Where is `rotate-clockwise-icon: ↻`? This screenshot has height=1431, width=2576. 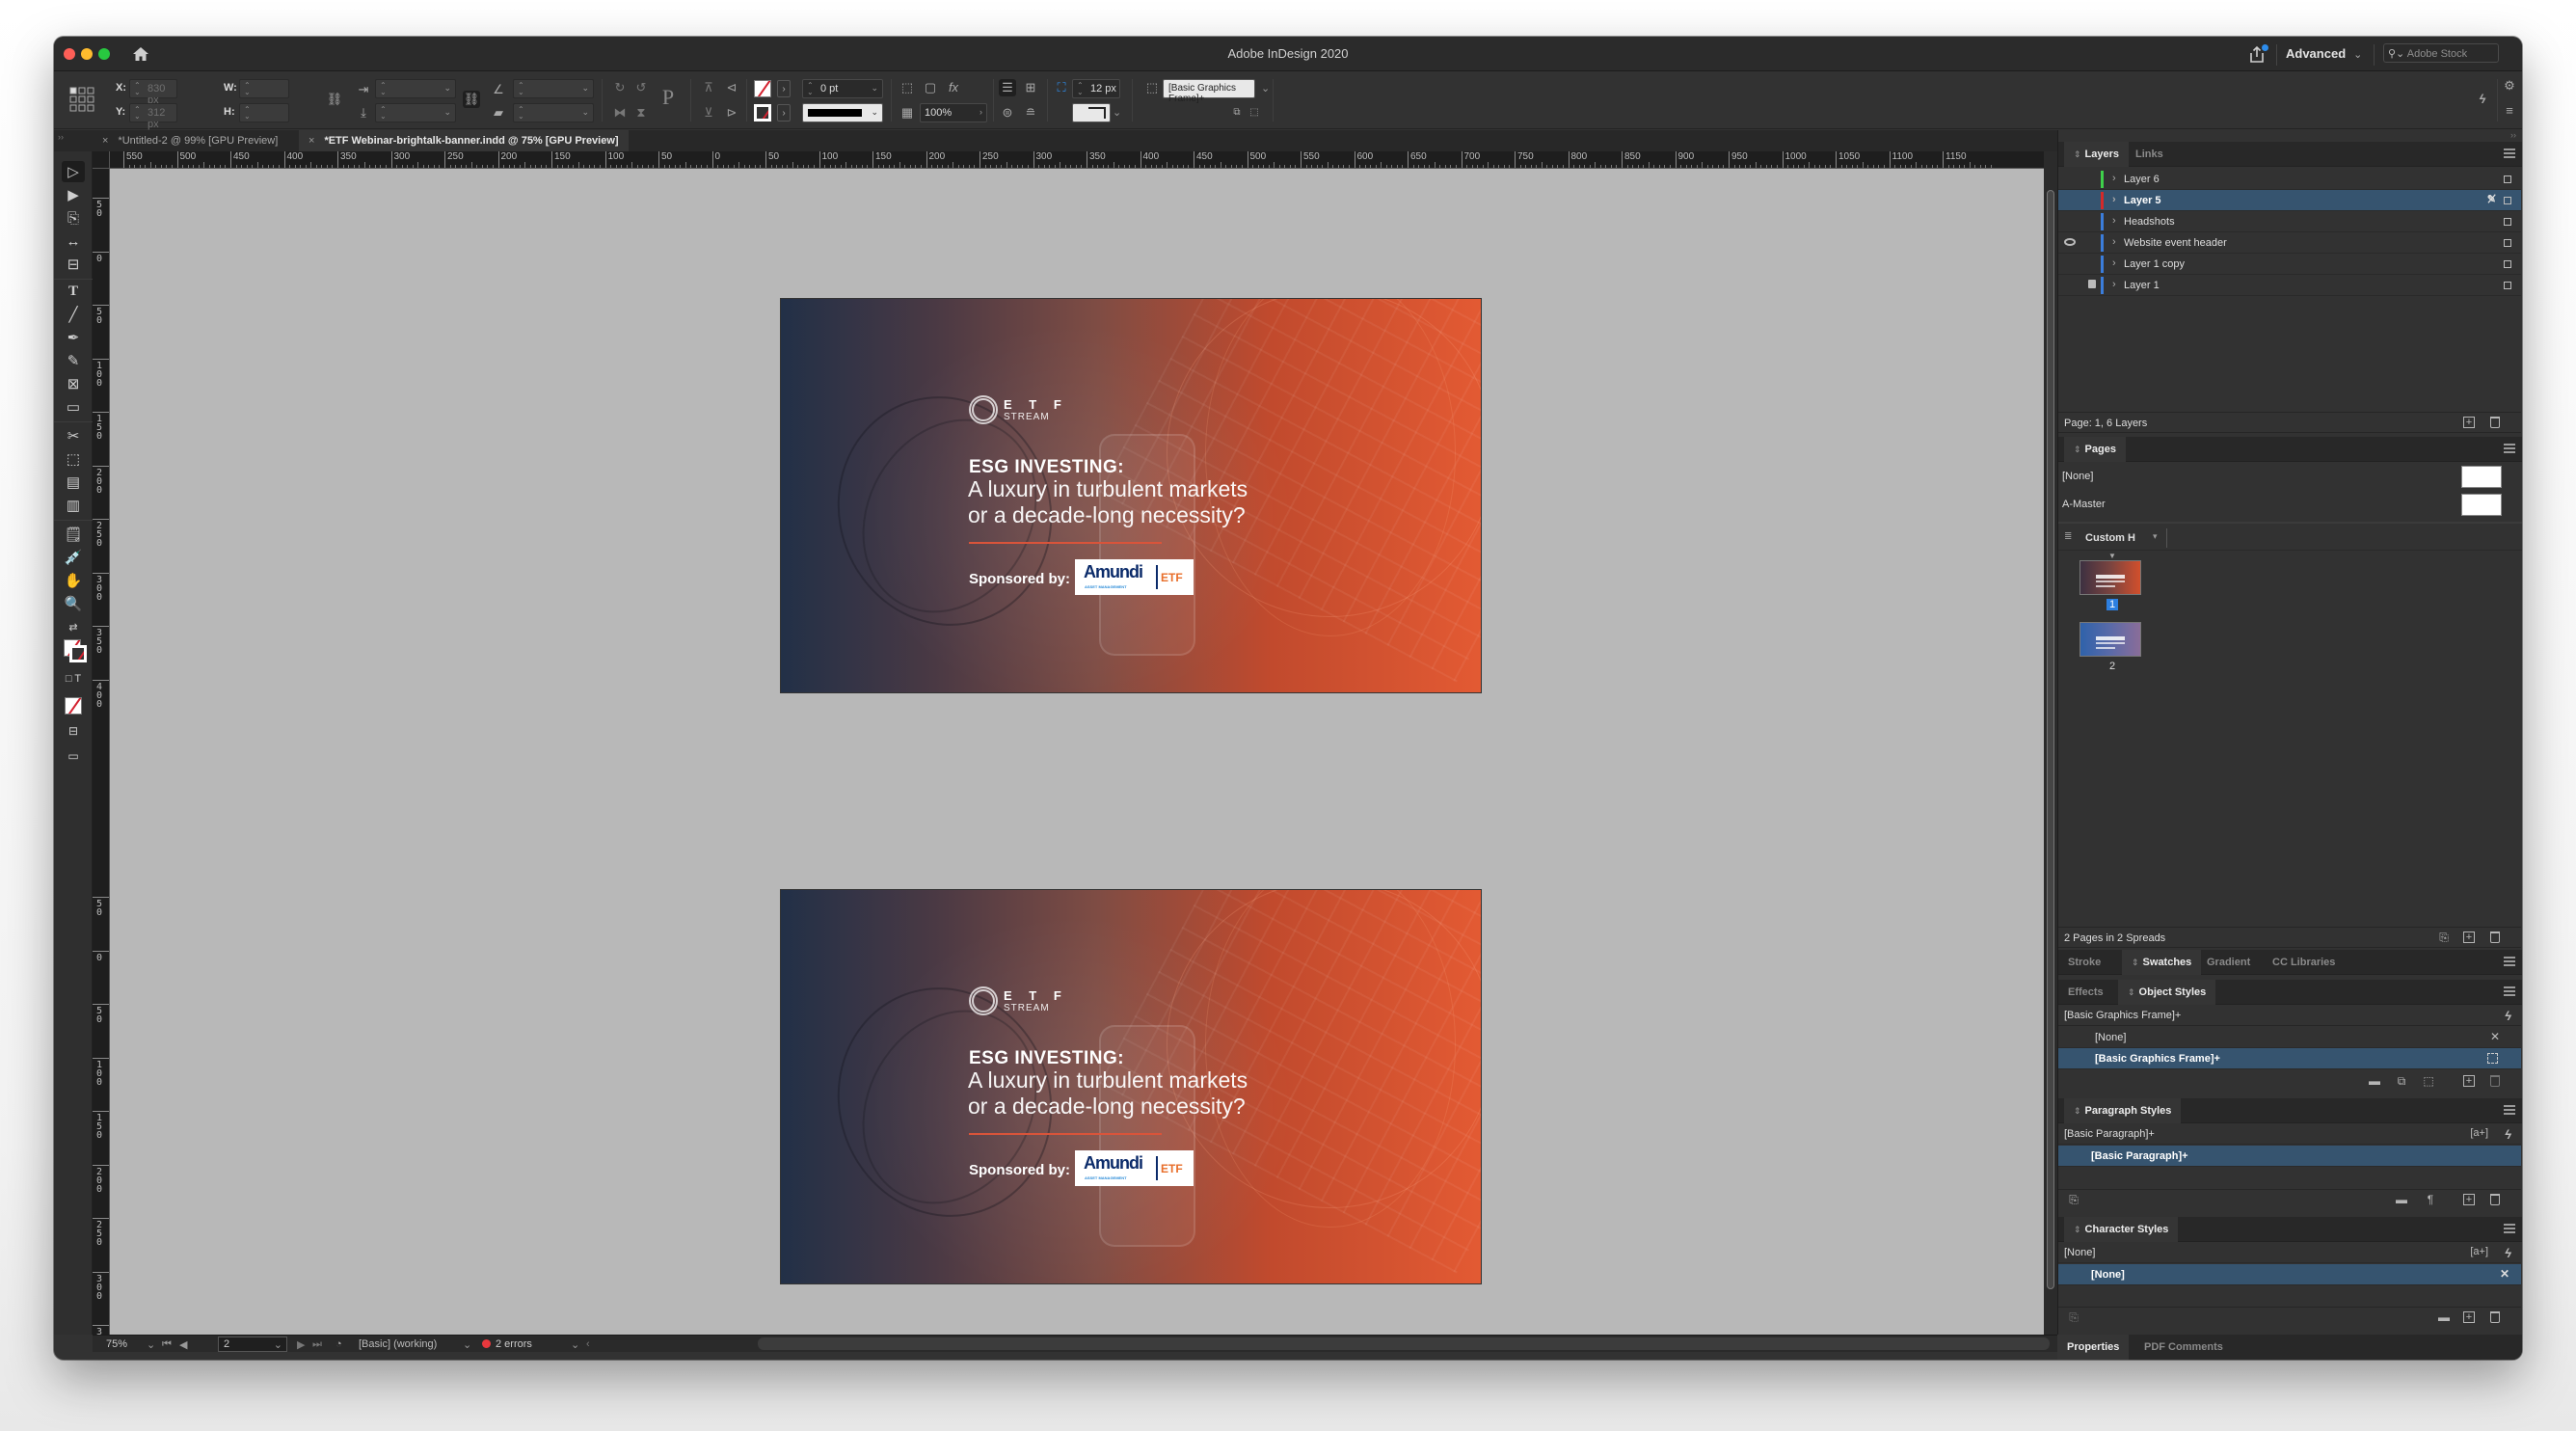
rotate-clockwise-icon: ↻ is located at coordinates (620, 87).